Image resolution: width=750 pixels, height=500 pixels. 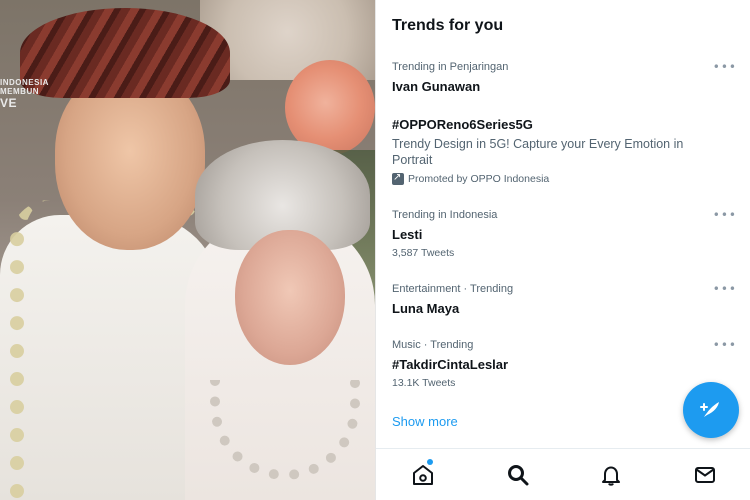 I want to click on trend-name: Lesti, so click(x=407, y=234).